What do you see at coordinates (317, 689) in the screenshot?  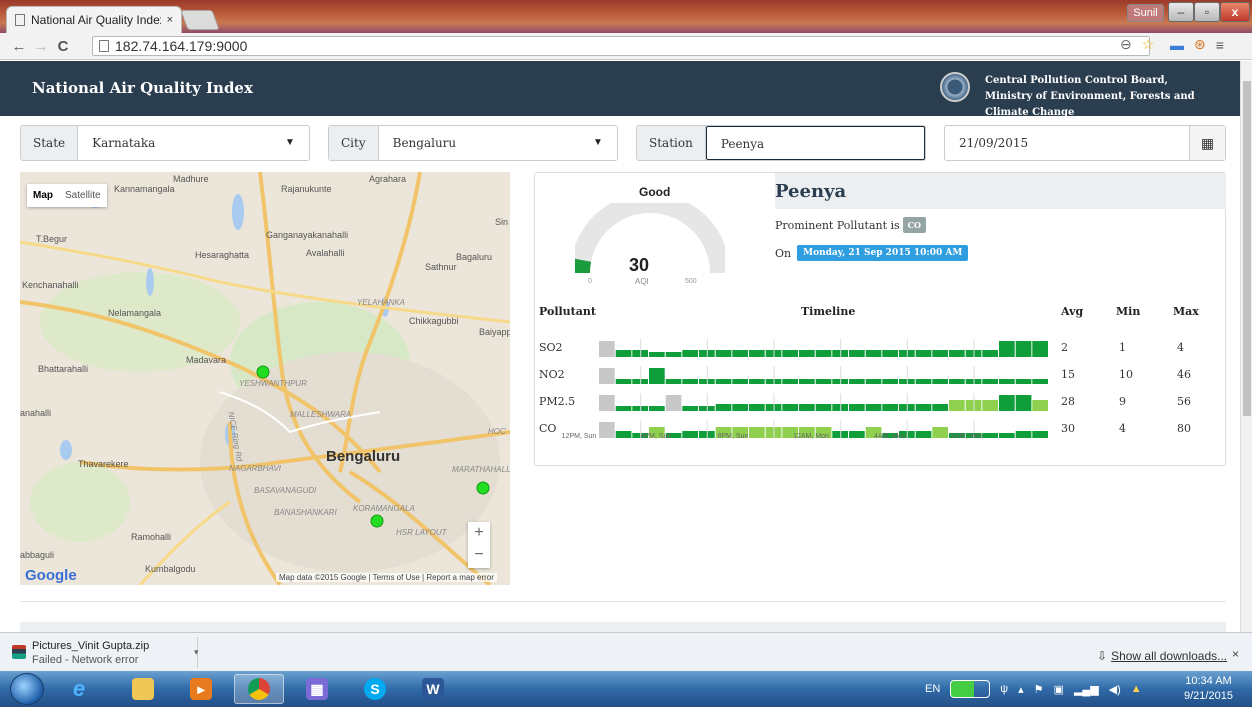 I see `store-app: ▦` at bounding box center [317, 689].